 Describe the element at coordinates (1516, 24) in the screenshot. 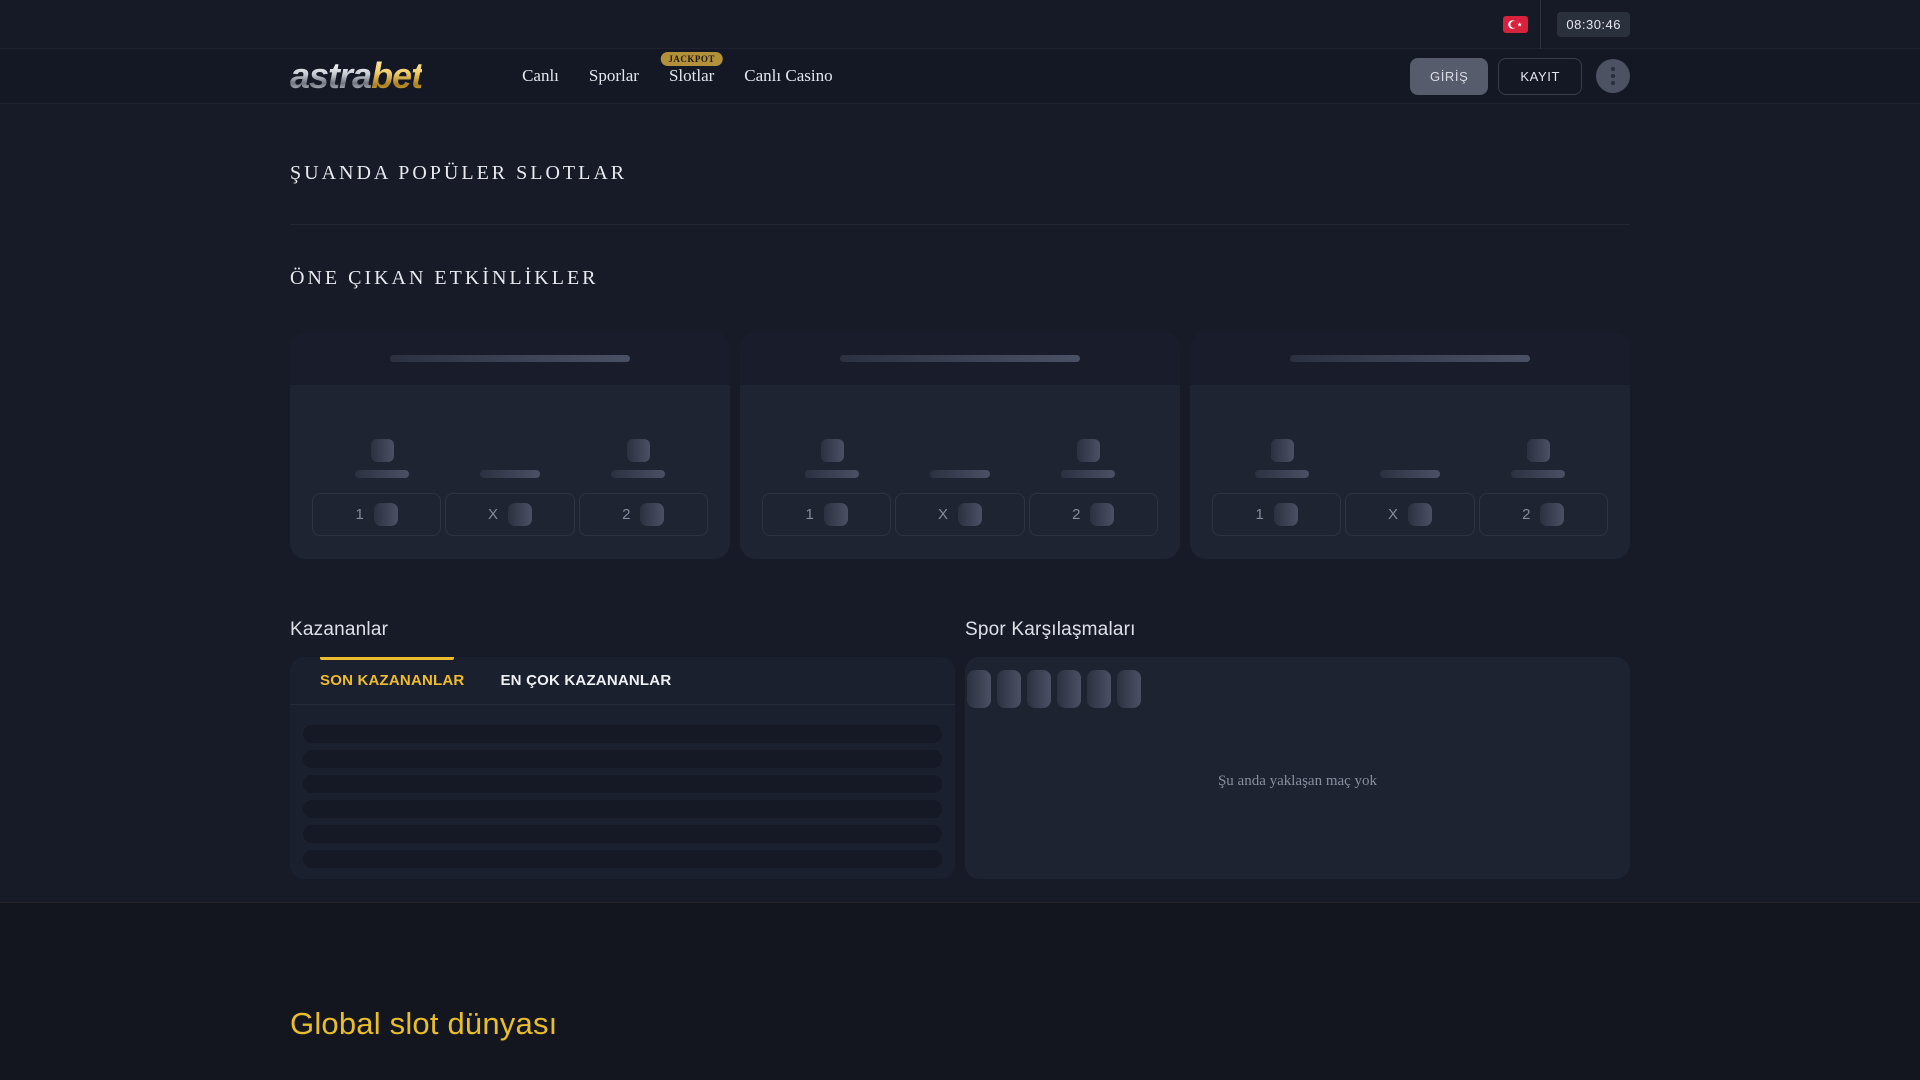

I see `turkey-flag-icon` at that location.